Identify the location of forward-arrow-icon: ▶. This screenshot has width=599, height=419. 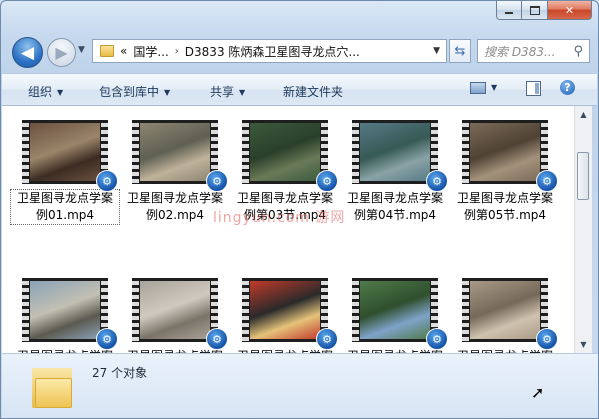
(61, 52).